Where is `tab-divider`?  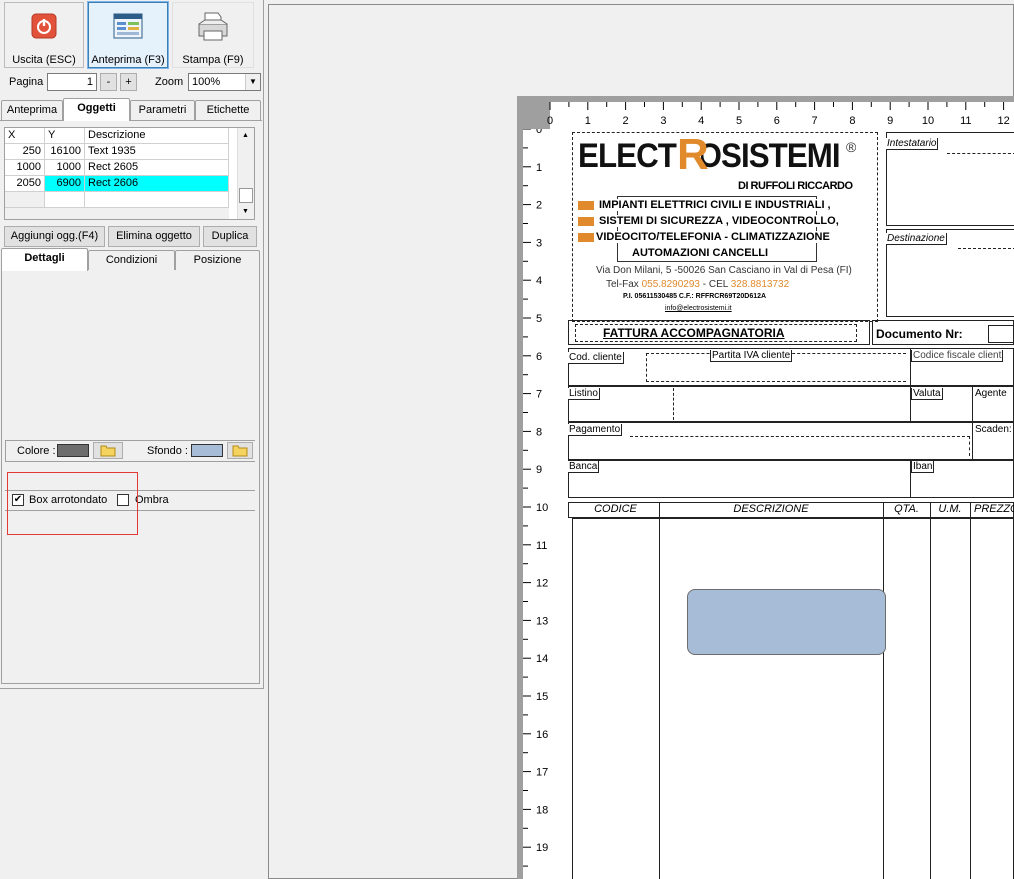
tab-divider is located at coordinates (131, 120).